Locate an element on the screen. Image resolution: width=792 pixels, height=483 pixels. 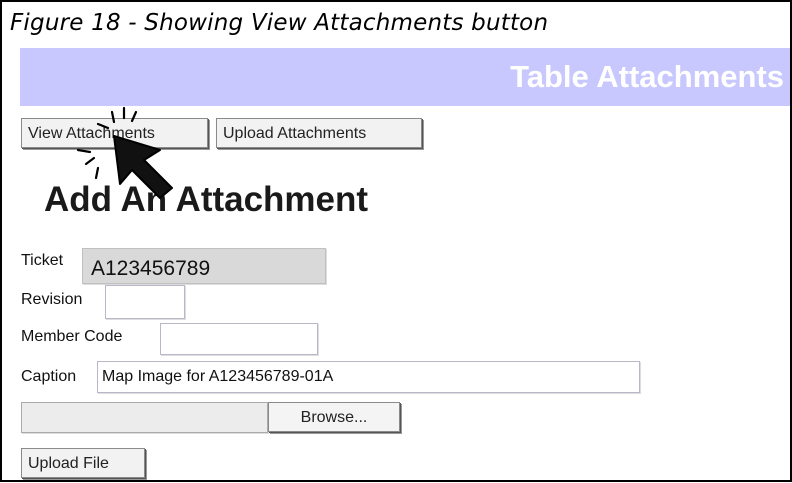
ticket-field: A123456789 is located at coordinates (204, 266).